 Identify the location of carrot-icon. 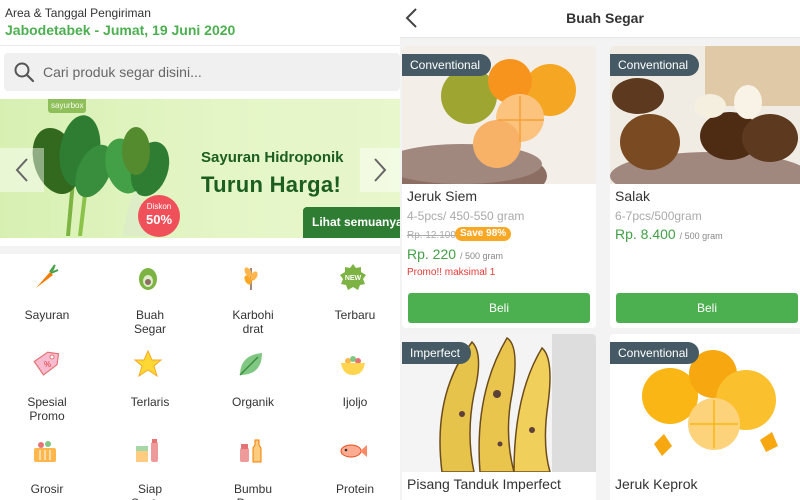
(47, 276).